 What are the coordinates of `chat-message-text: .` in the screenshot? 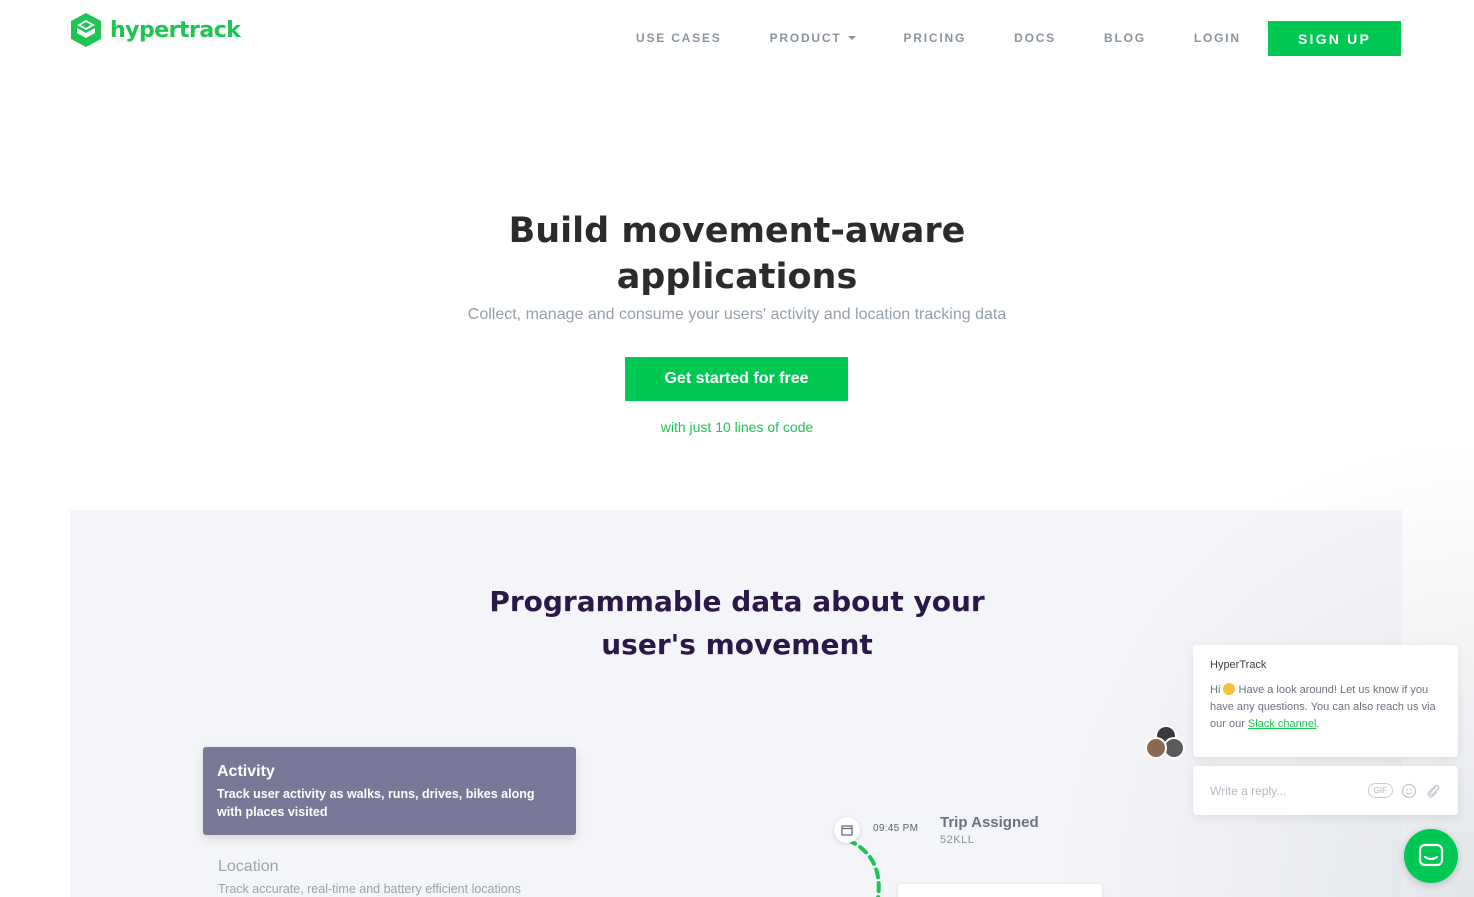 It's located at (1318, 724).